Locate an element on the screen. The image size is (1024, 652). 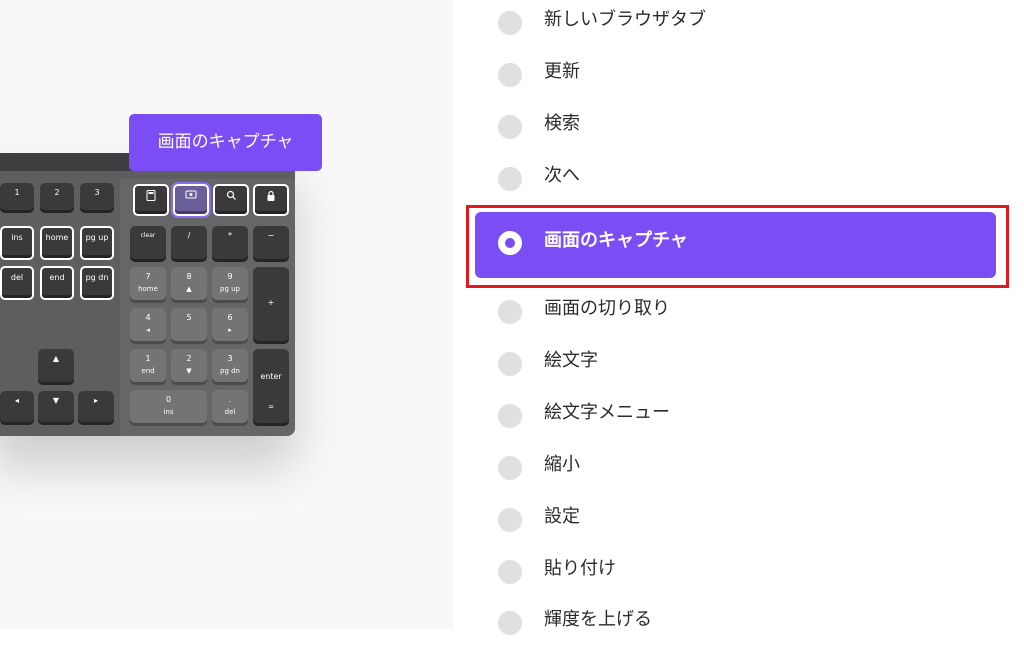
calculator-key is located at coordinates (151, 200).